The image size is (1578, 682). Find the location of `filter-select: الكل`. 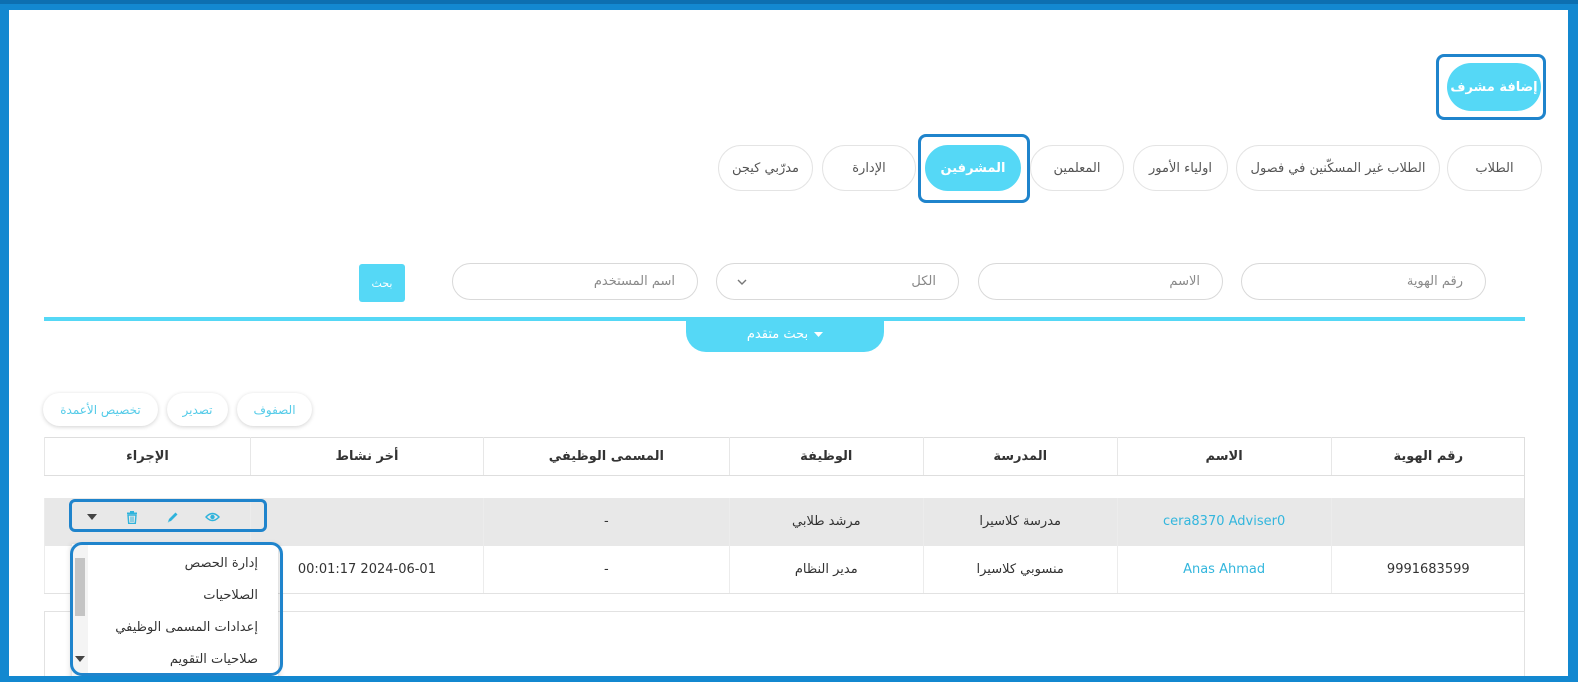

filter-select: الكل is located at coordinates (837, 281).